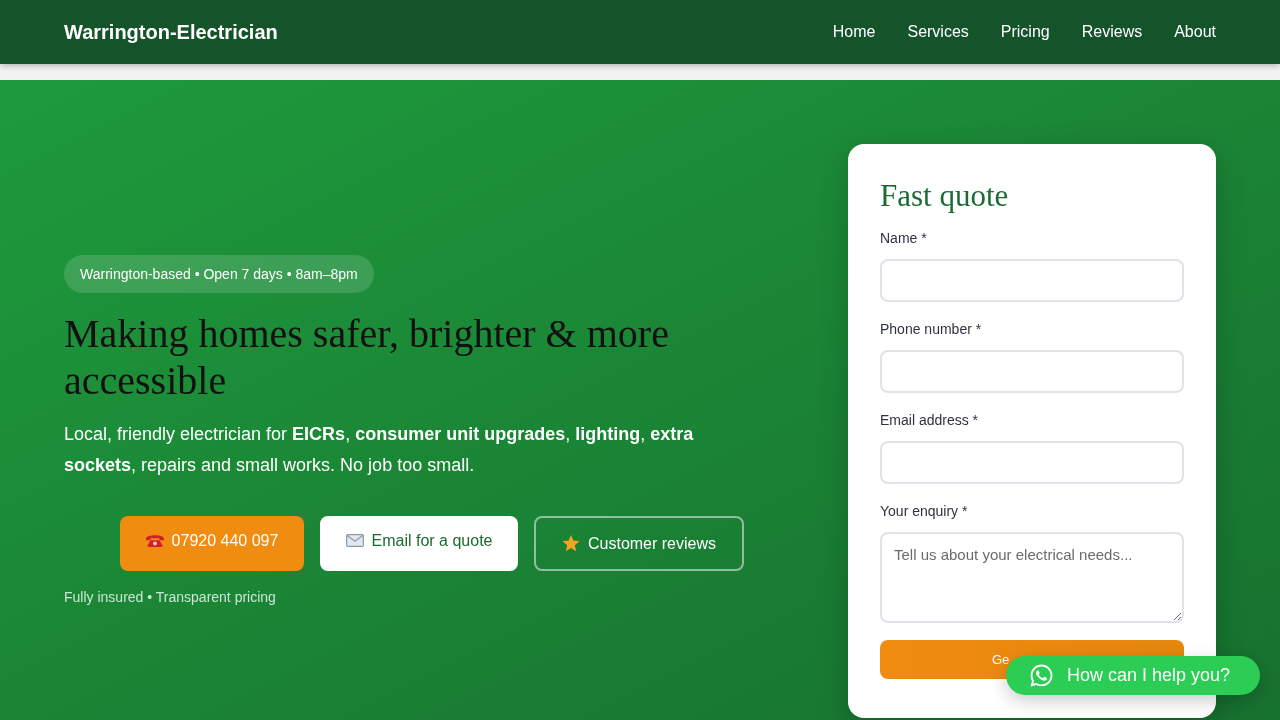  Describe the element at coordinates (379, 450) in the screenshot. I see `hero-intro: Local, friendly electrician for EICRs, consumer unit upgrades, lighting, extra sockets, repairs and small works. No job too small.` at that location.